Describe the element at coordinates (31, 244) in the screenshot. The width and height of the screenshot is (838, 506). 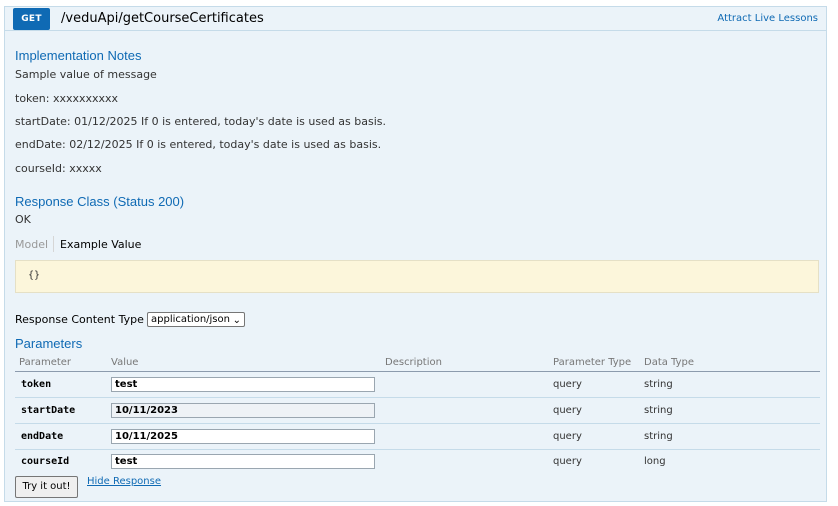
I see `tab-model: Model` at that location.